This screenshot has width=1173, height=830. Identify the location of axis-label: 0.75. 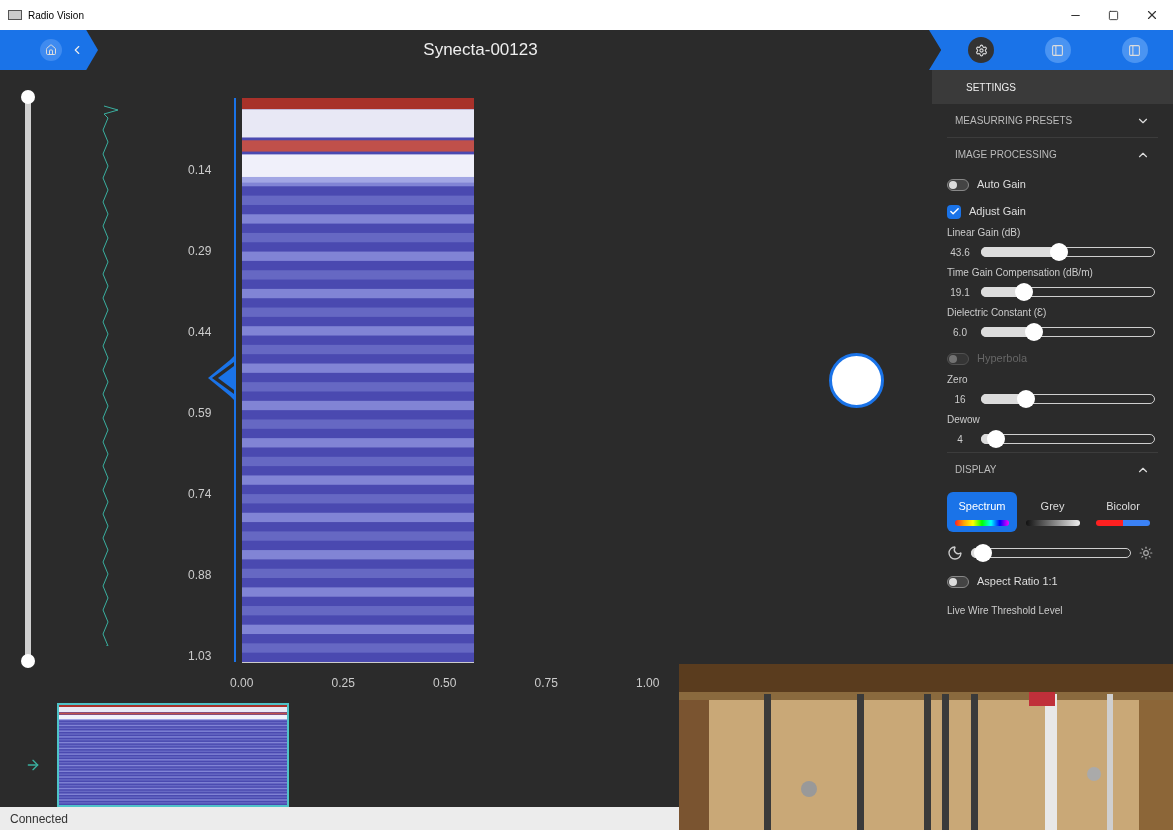
(546, 683).